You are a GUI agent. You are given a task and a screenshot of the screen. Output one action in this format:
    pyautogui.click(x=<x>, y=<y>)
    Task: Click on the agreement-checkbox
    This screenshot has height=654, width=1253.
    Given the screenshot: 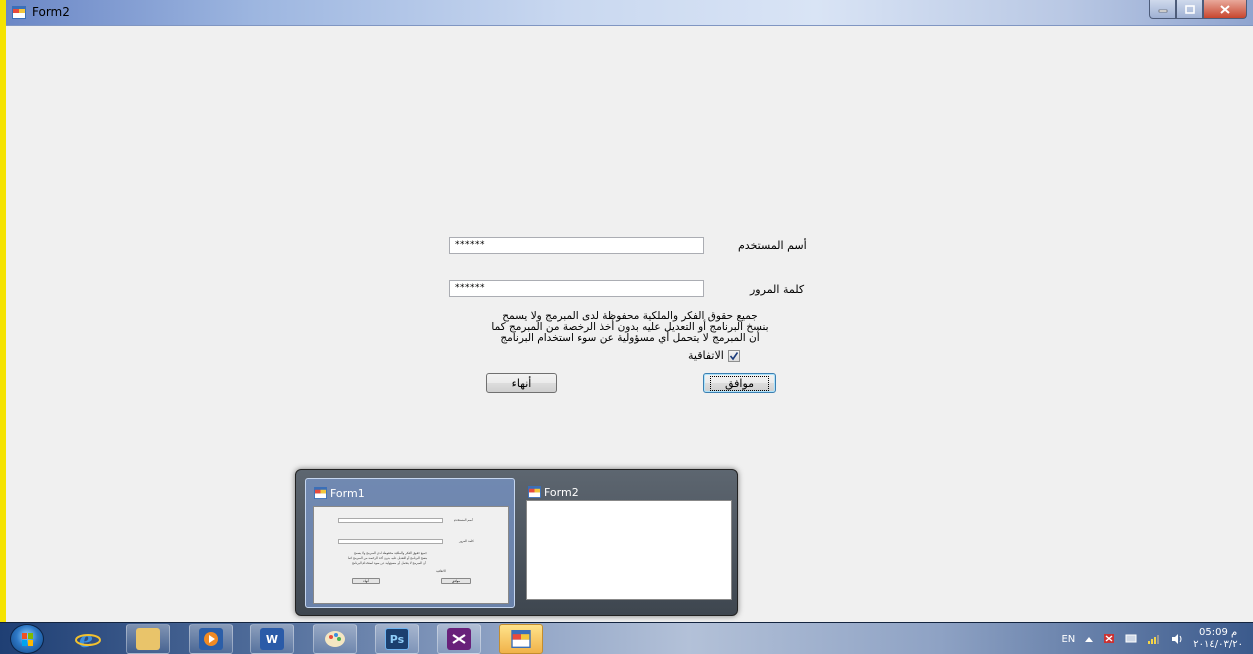 What is the action you would take?
    pyautogui.click(x=733, y=355)
    